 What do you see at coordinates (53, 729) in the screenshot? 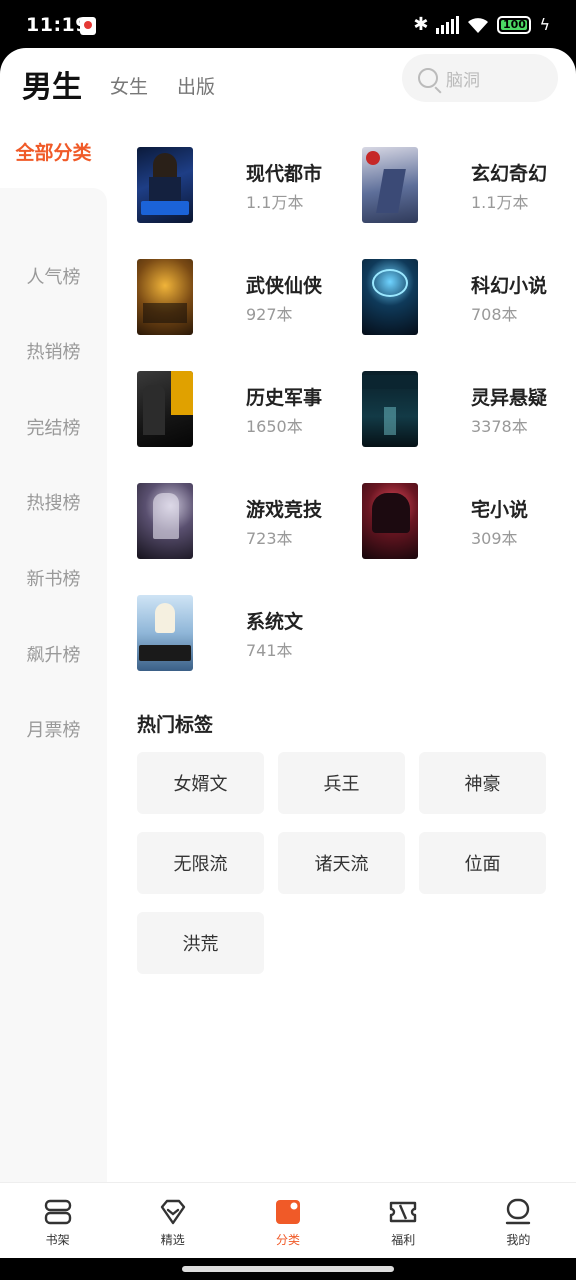
I see `sidebar-item-monthly-ticket: 月票榜` at bounding box center [53, 729].